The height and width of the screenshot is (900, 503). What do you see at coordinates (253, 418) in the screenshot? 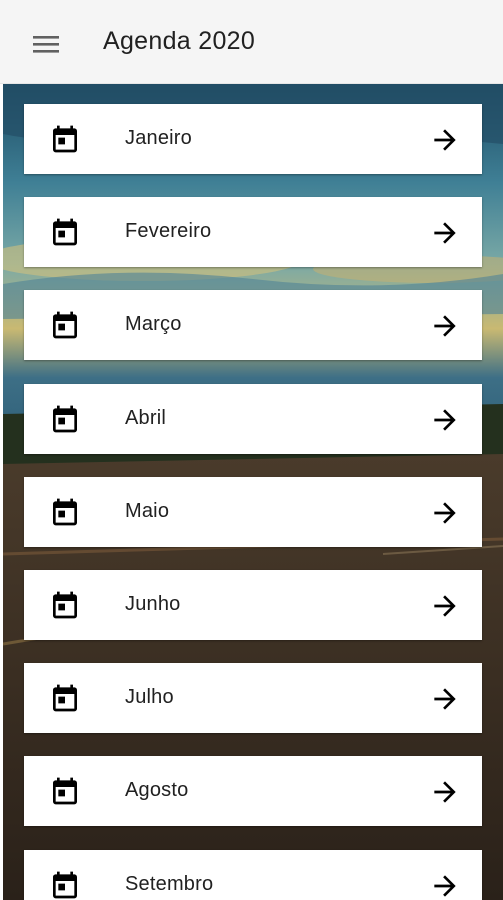
I see `month-item-abril: Abril` at bounding box center [253, 418].